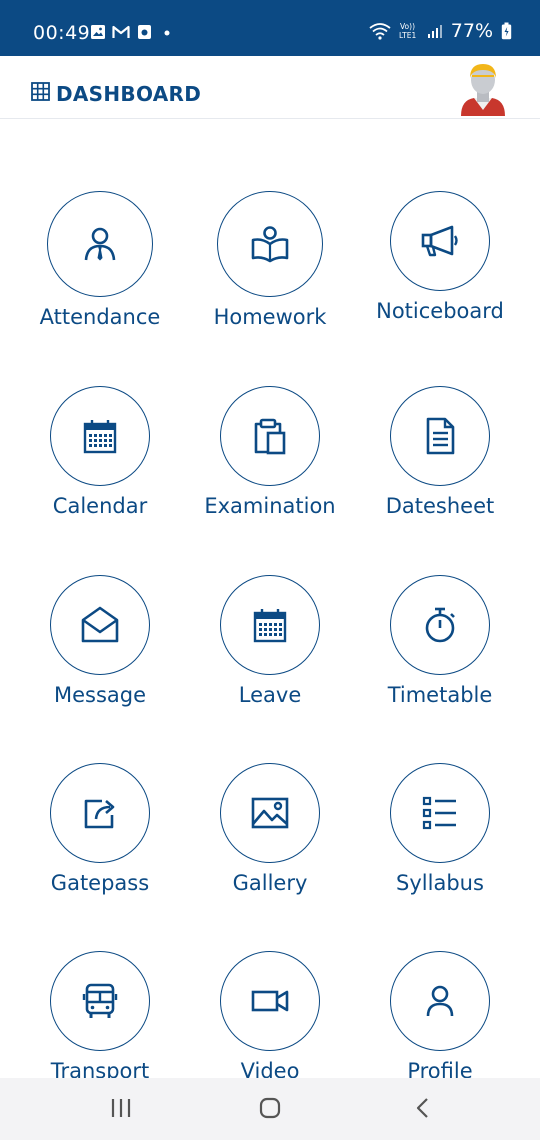 Image resolution: width=540 pixels, height=1140 pixels. What do you see at coordinates (440, 695) in the screenshot?
I see `tile-label: Timetable` at bounding box center [440, 695].